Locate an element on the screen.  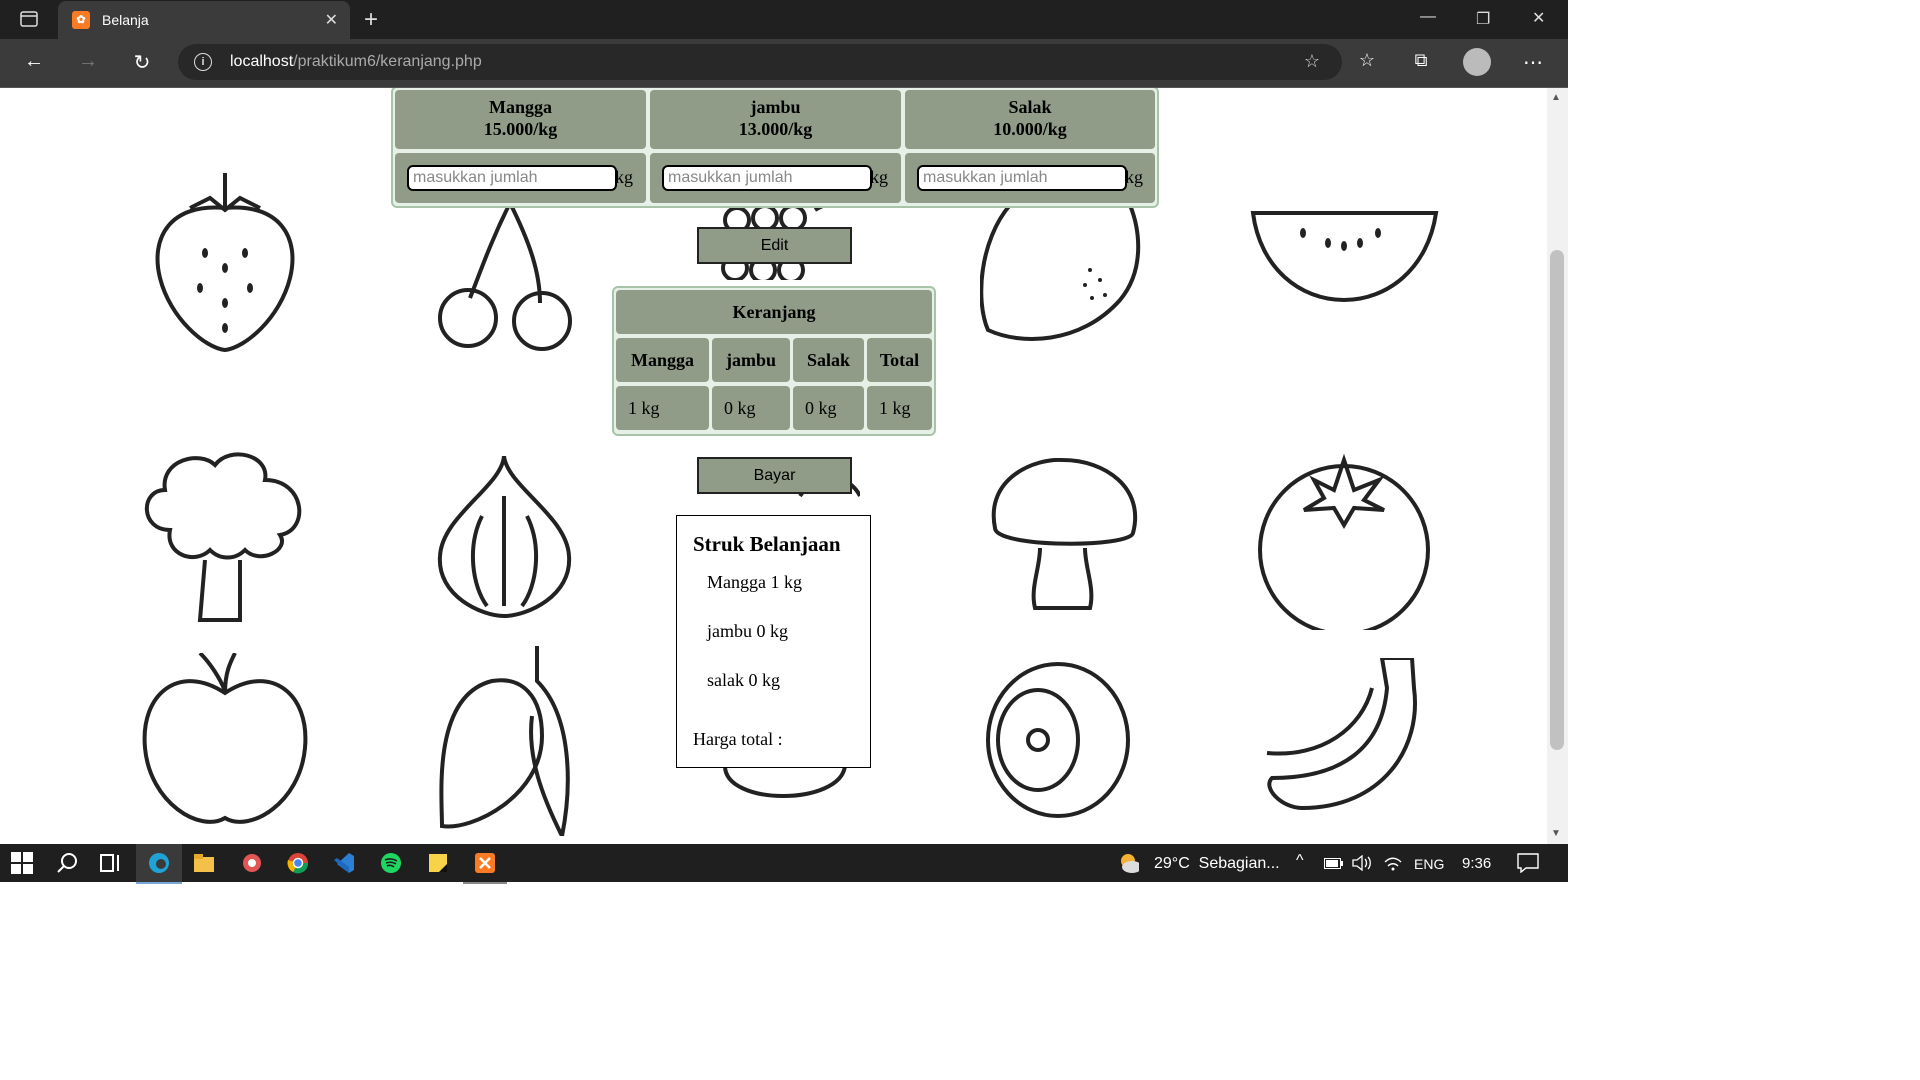
address-bar: i localhost/praktikum6/keranjang.php ☆ is located at coordinates (760, 62).